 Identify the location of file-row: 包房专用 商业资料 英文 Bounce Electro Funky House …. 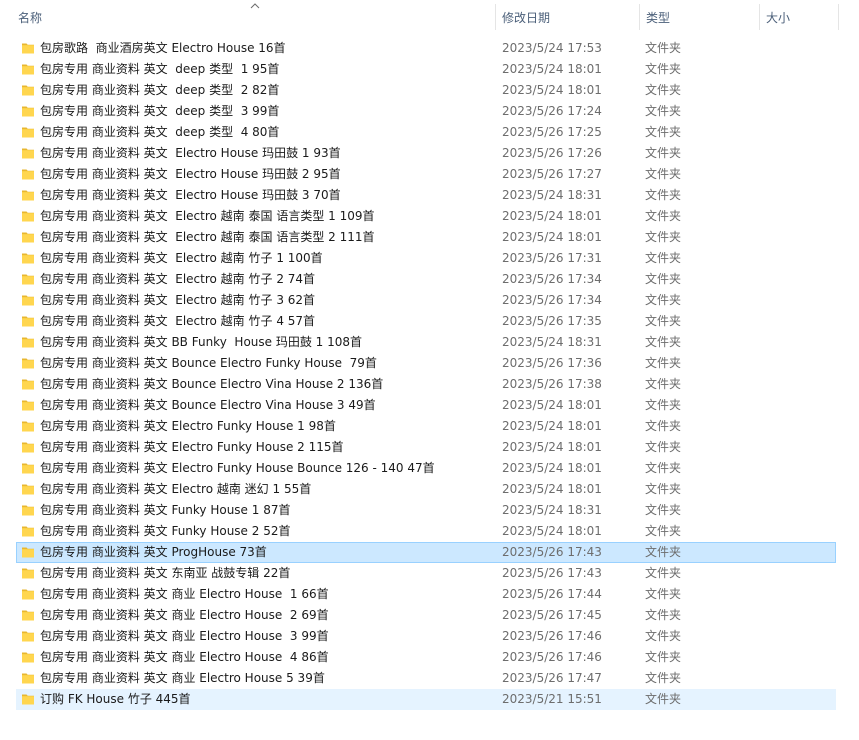
(429, 363).